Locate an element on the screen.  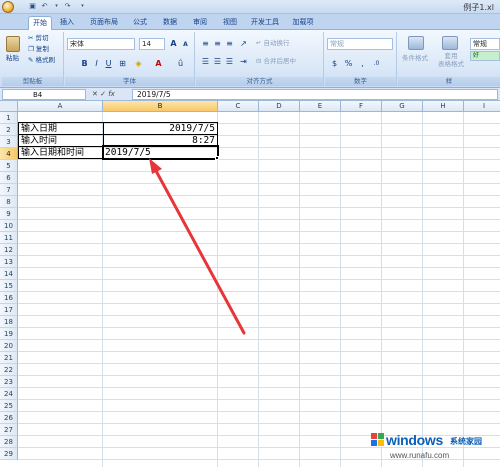
paste-icon is located at coordinates (13, 44).